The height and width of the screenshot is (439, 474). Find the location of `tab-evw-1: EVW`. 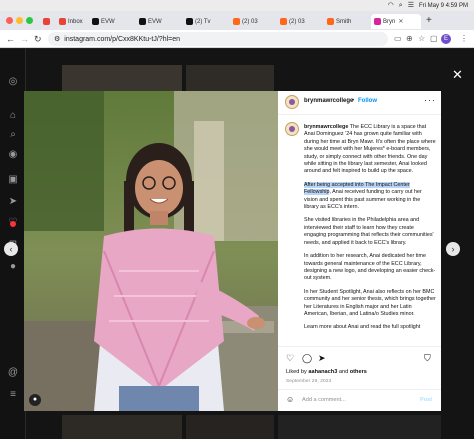

tab-evw-1: EVW is located at coordinates (111, 21).